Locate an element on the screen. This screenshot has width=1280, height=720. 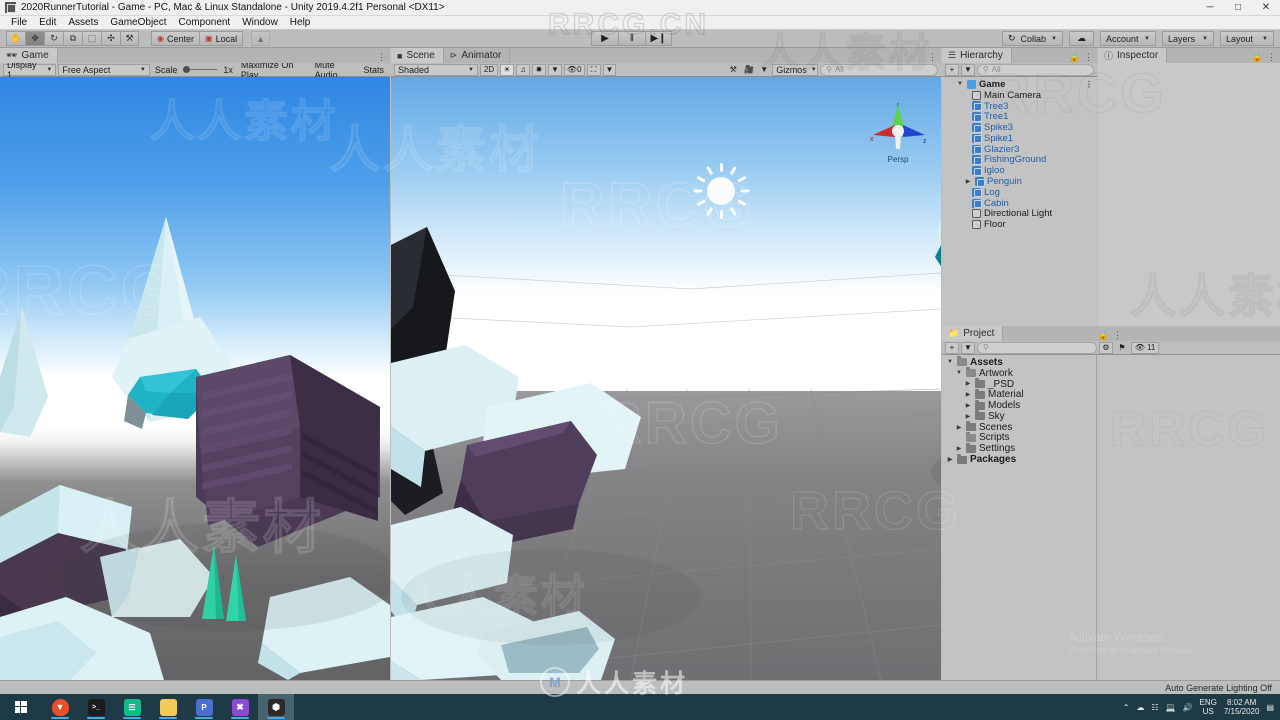
hierarchy-item-log: Log is located at coordinates (1019, 192).